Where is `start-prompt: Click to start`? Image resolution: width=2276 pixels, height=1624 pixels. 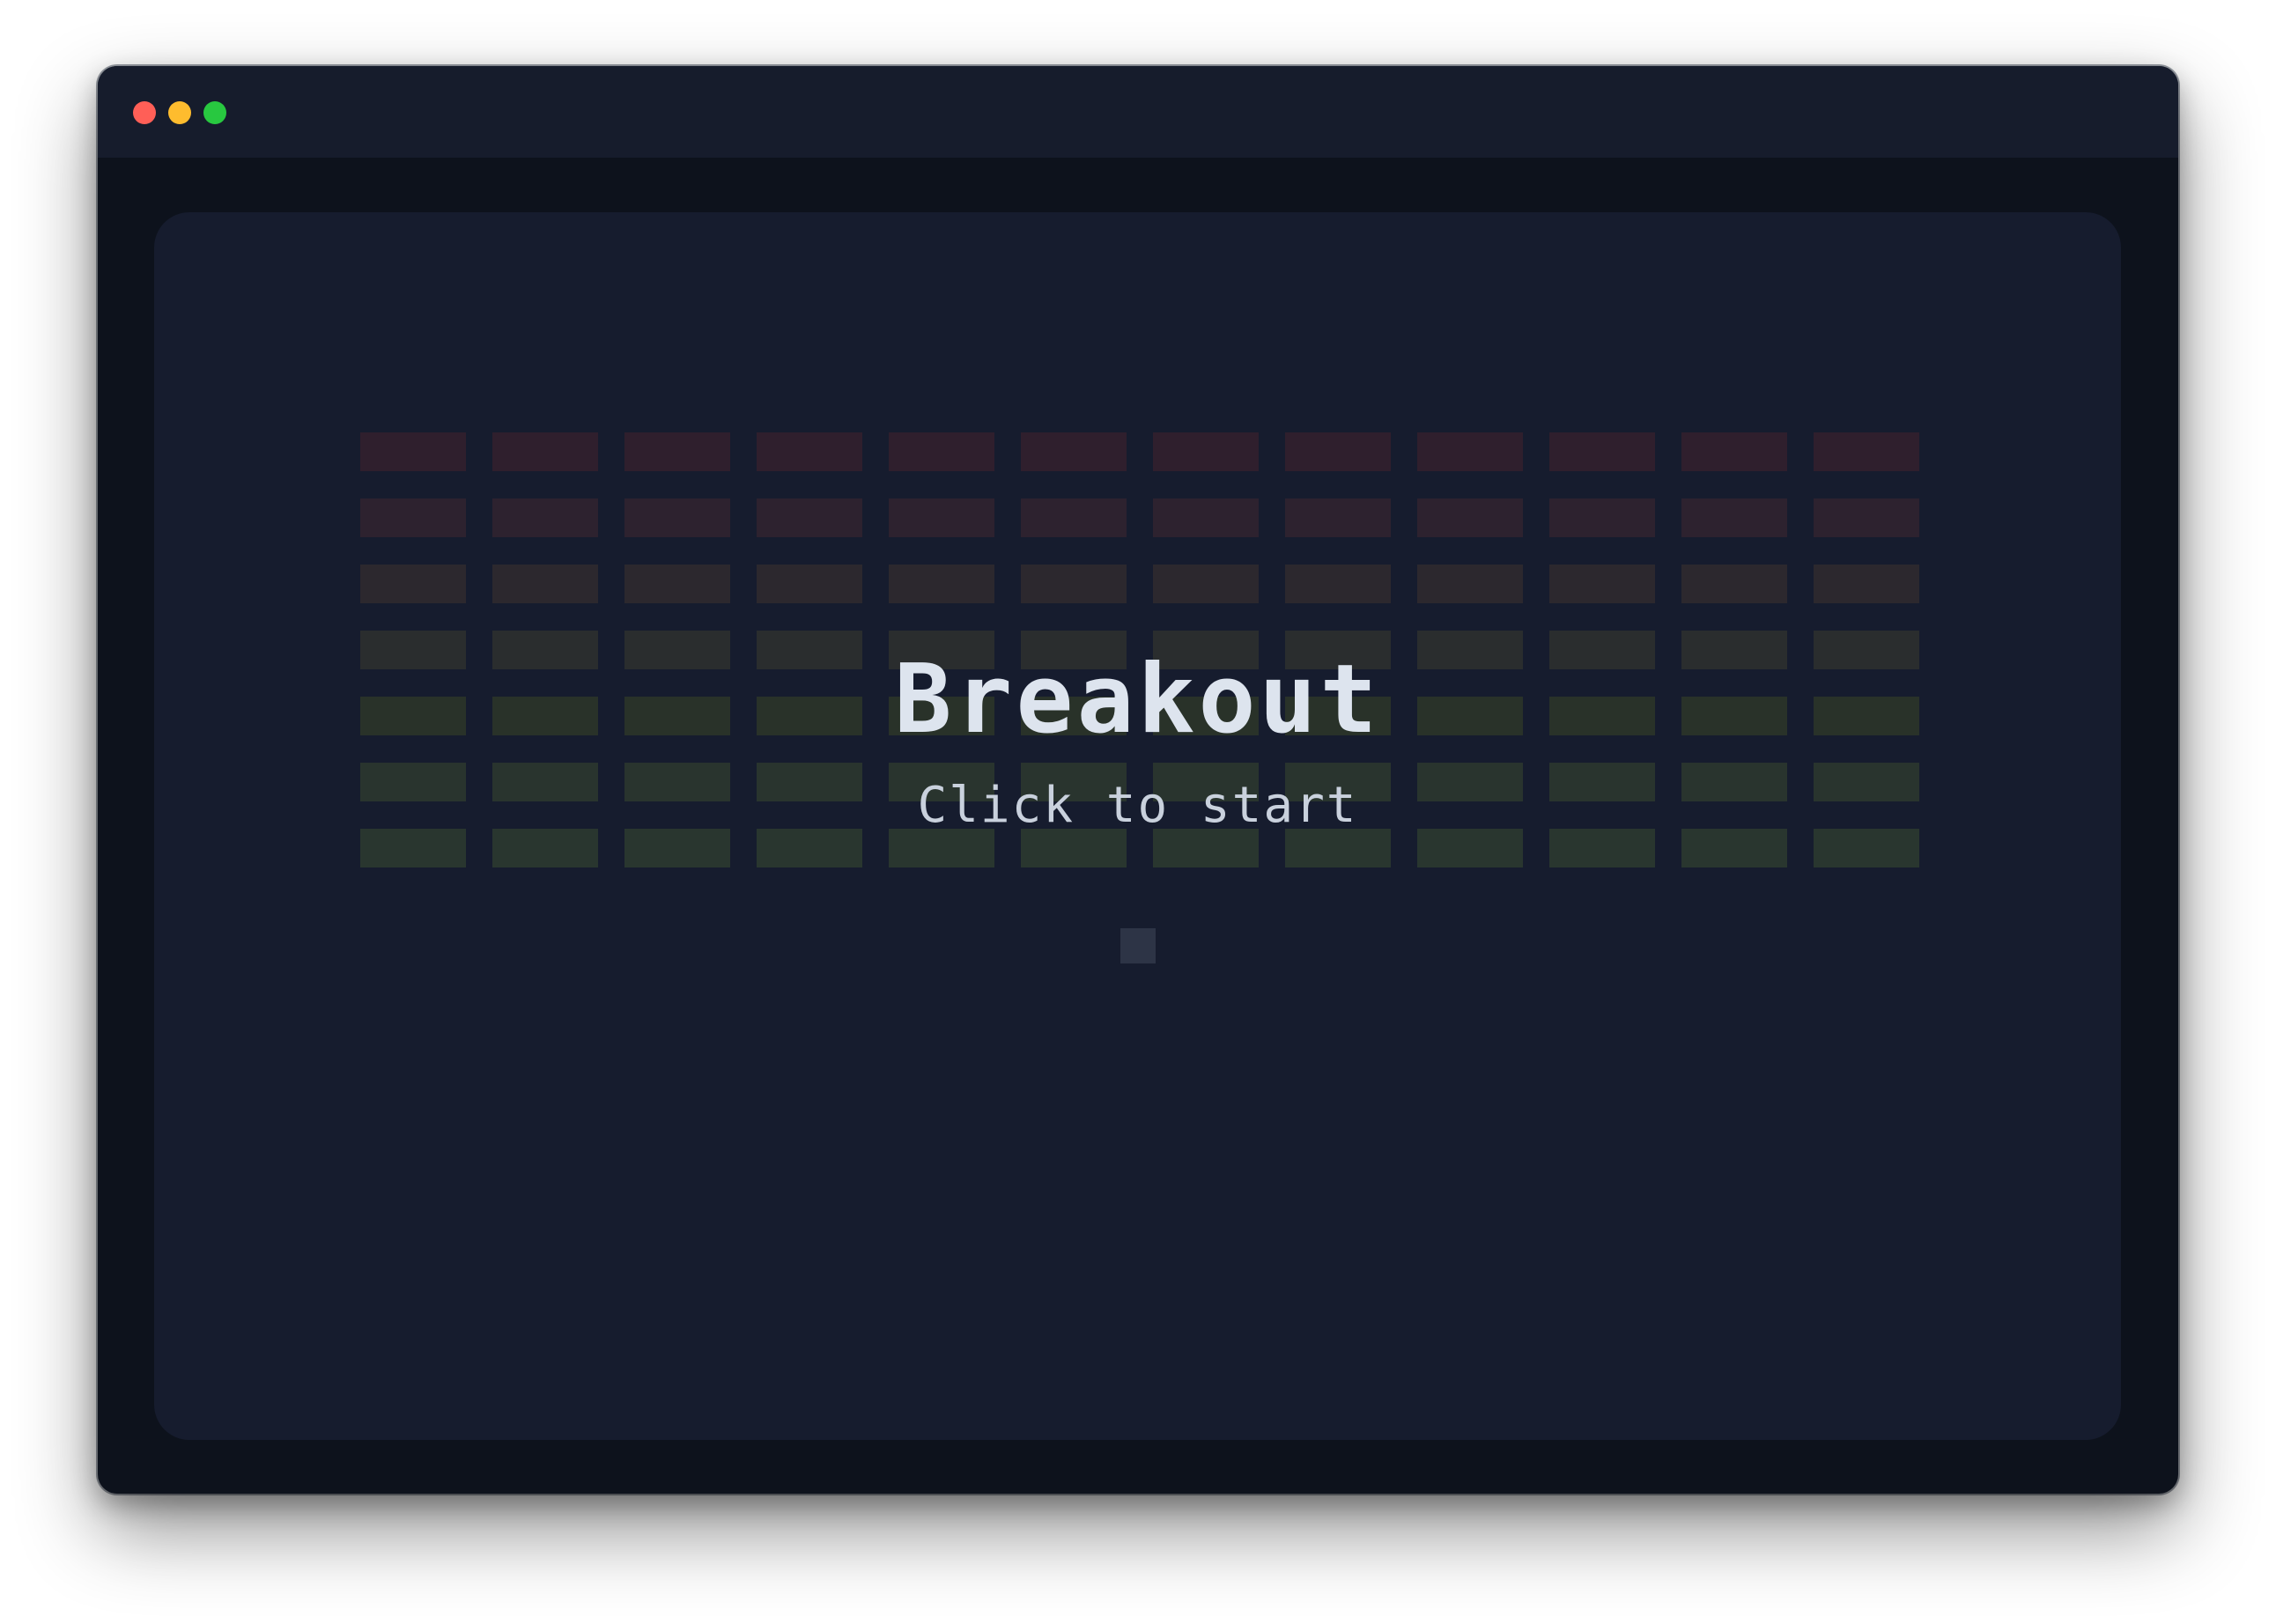
start-prompt: Click to start is located at coordinates (1137, 805).